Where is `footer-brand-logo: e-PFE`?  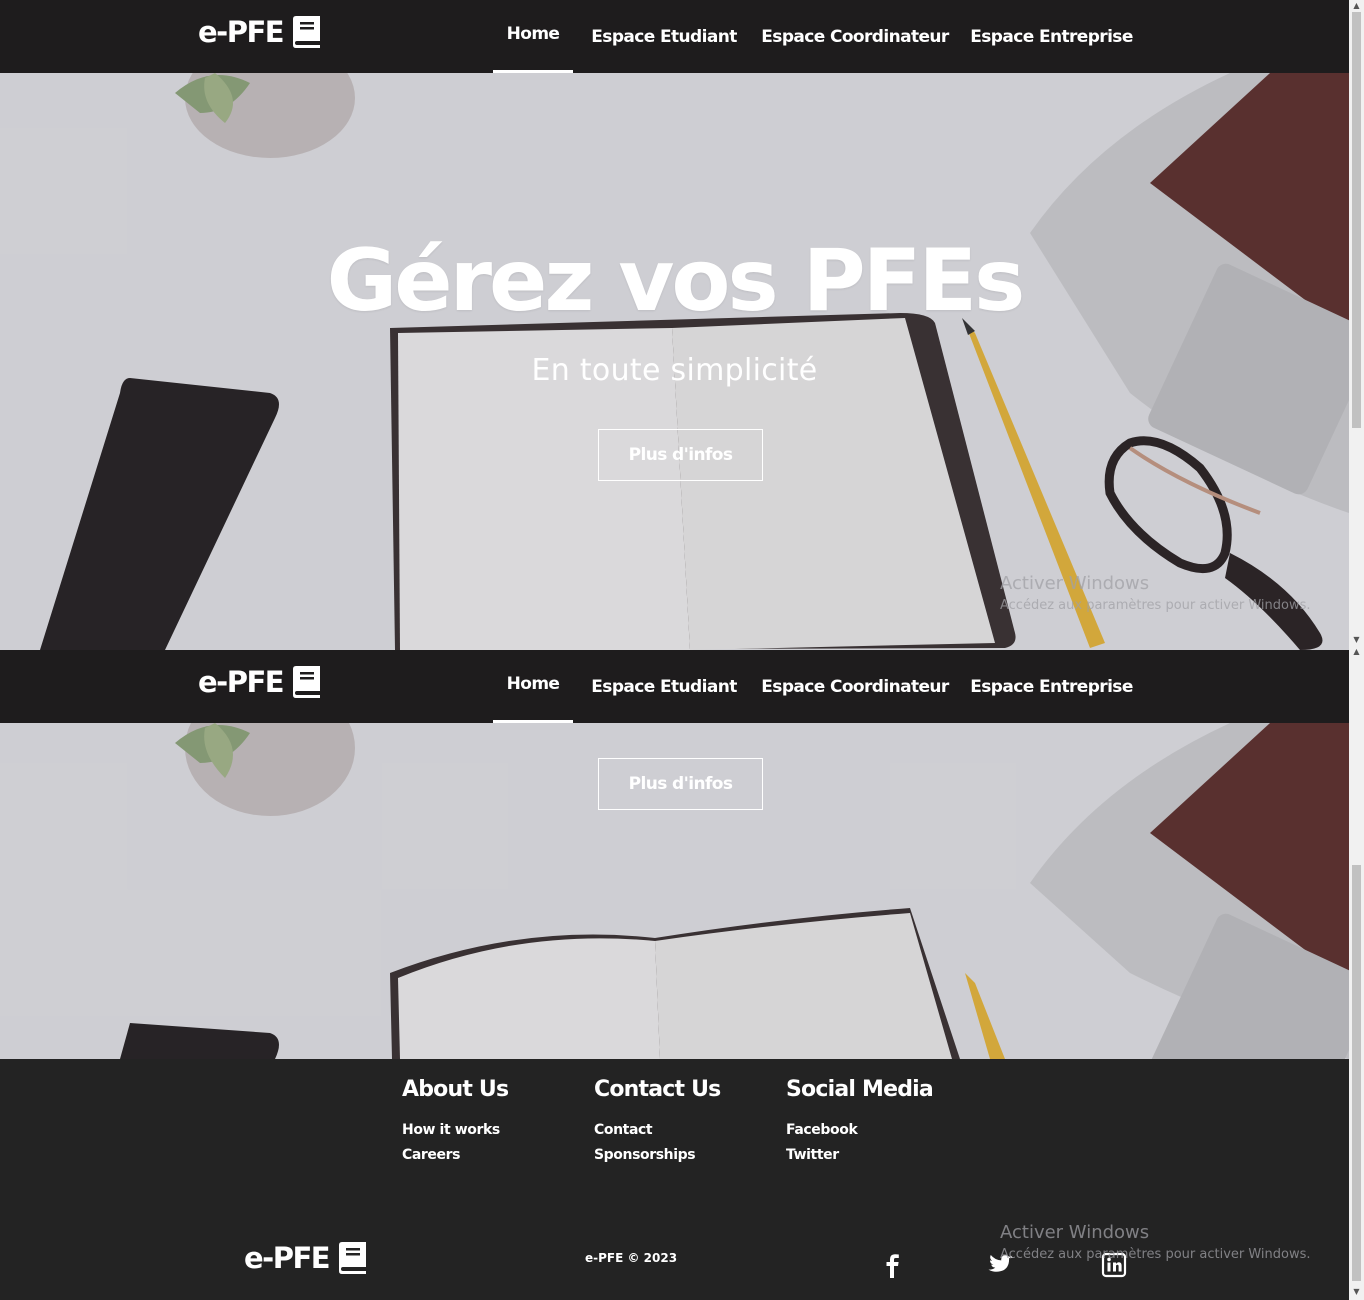
footer-brand-logo: e-PFE is located at coordinates (305, 1258).